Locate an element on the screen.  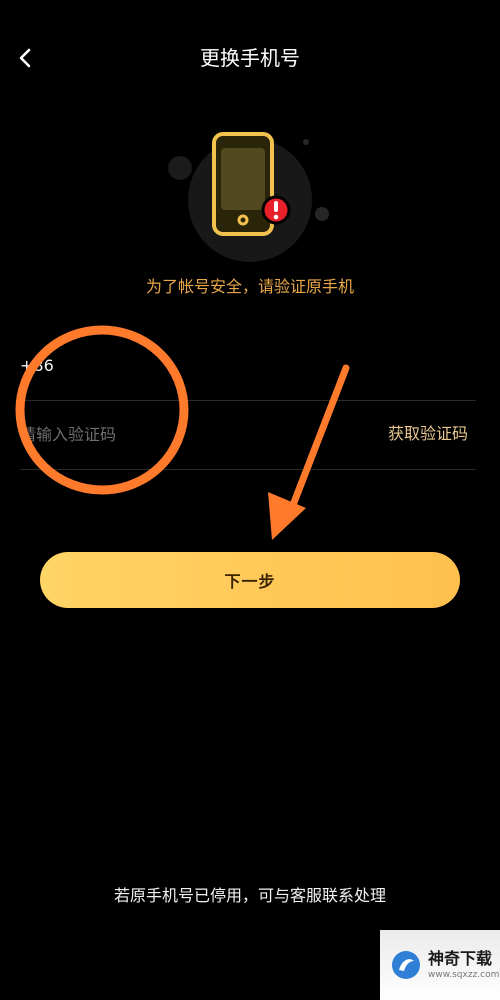
watermark-url: www.sqxzz.com is located at coordinates (464, 975).